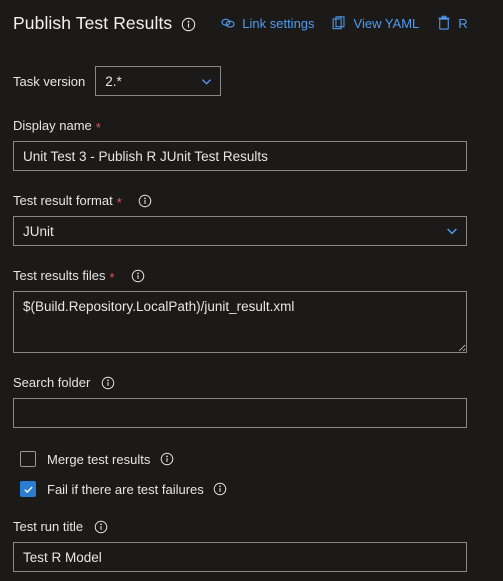 The image size is (503, 581). Describe the element at coordinates (93, 22) in the screenshot. I see `page-title: Publish Test Results` at that location.